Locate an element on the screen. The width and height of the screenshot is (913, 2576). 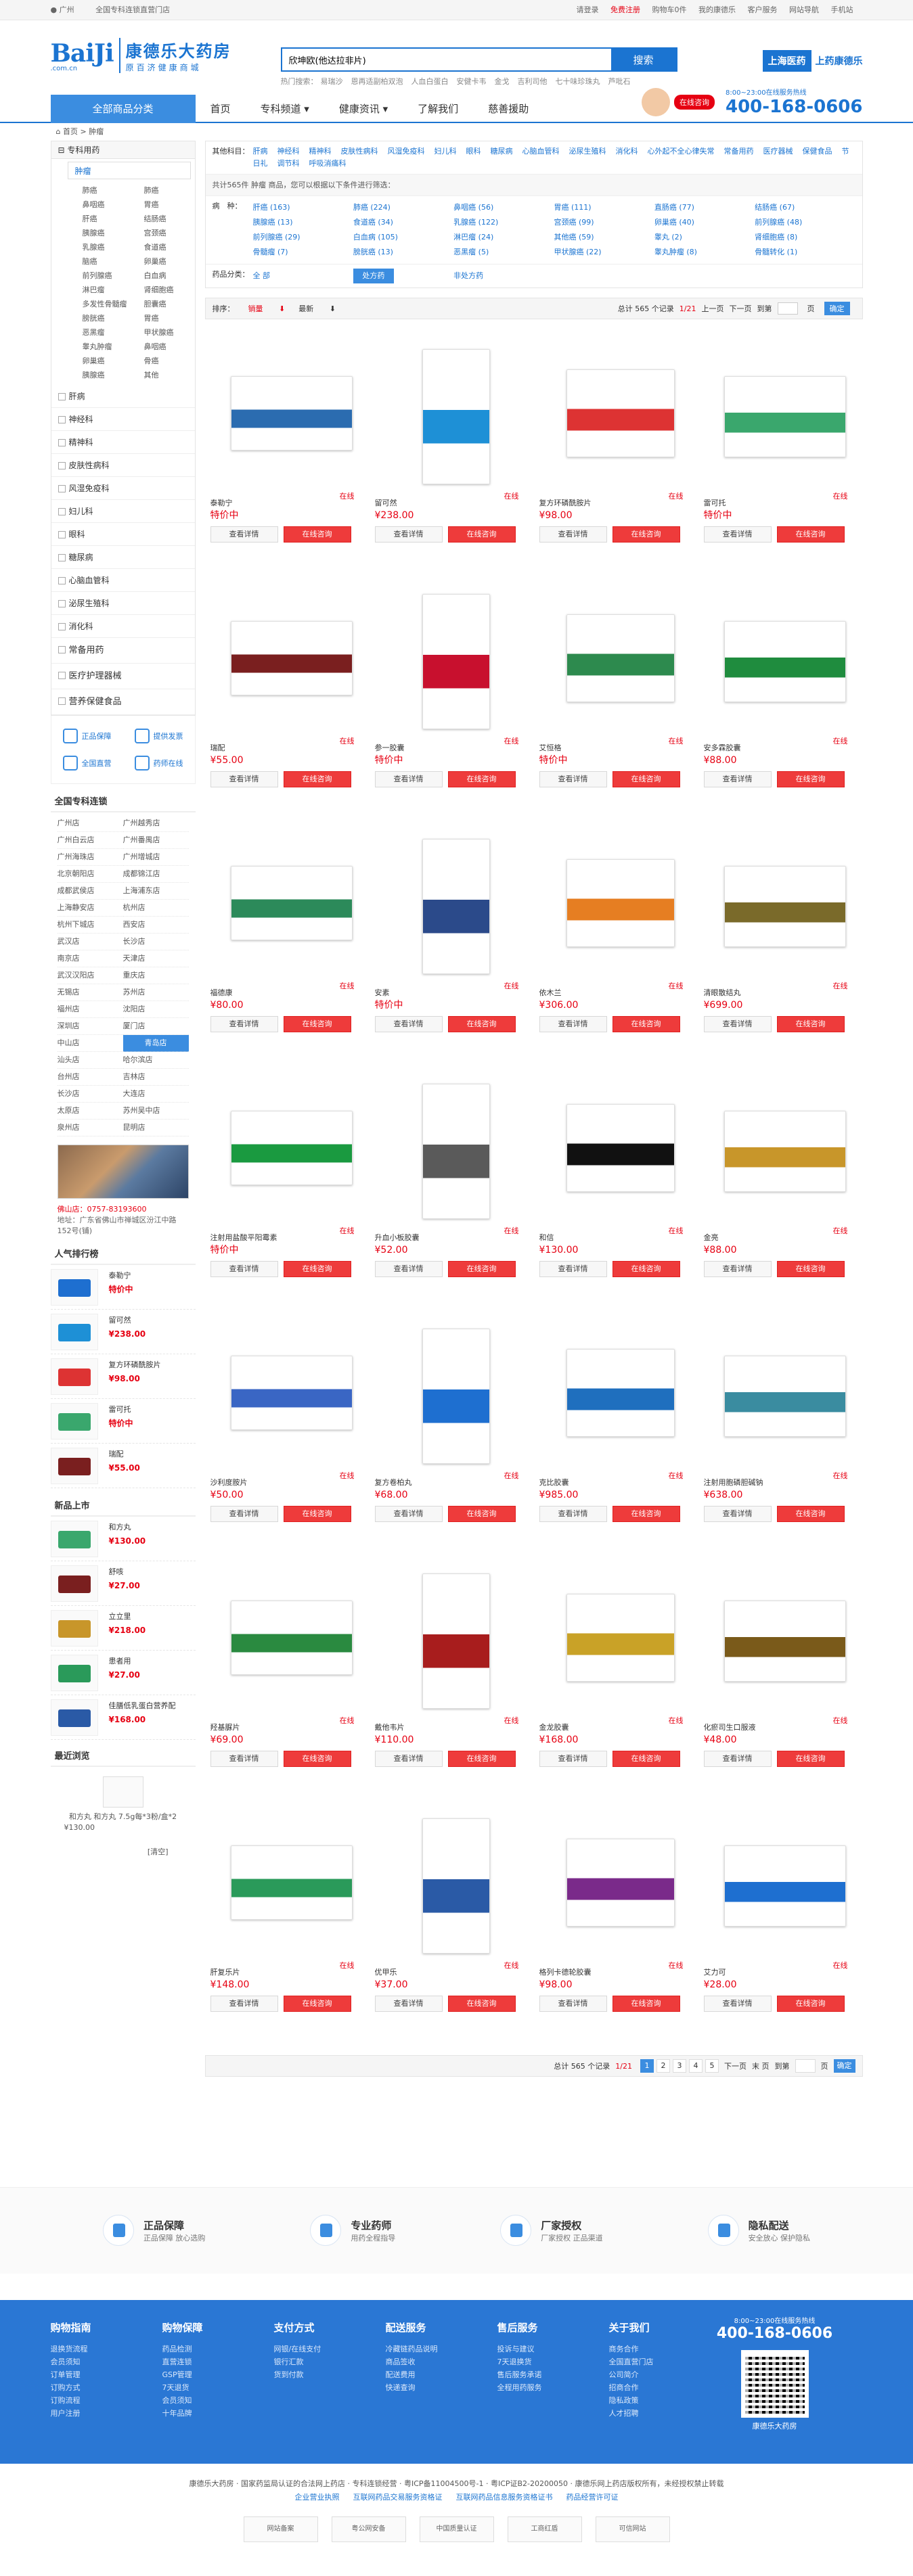
footer-link: 快递查询 is located at coordinates (442, 2387).